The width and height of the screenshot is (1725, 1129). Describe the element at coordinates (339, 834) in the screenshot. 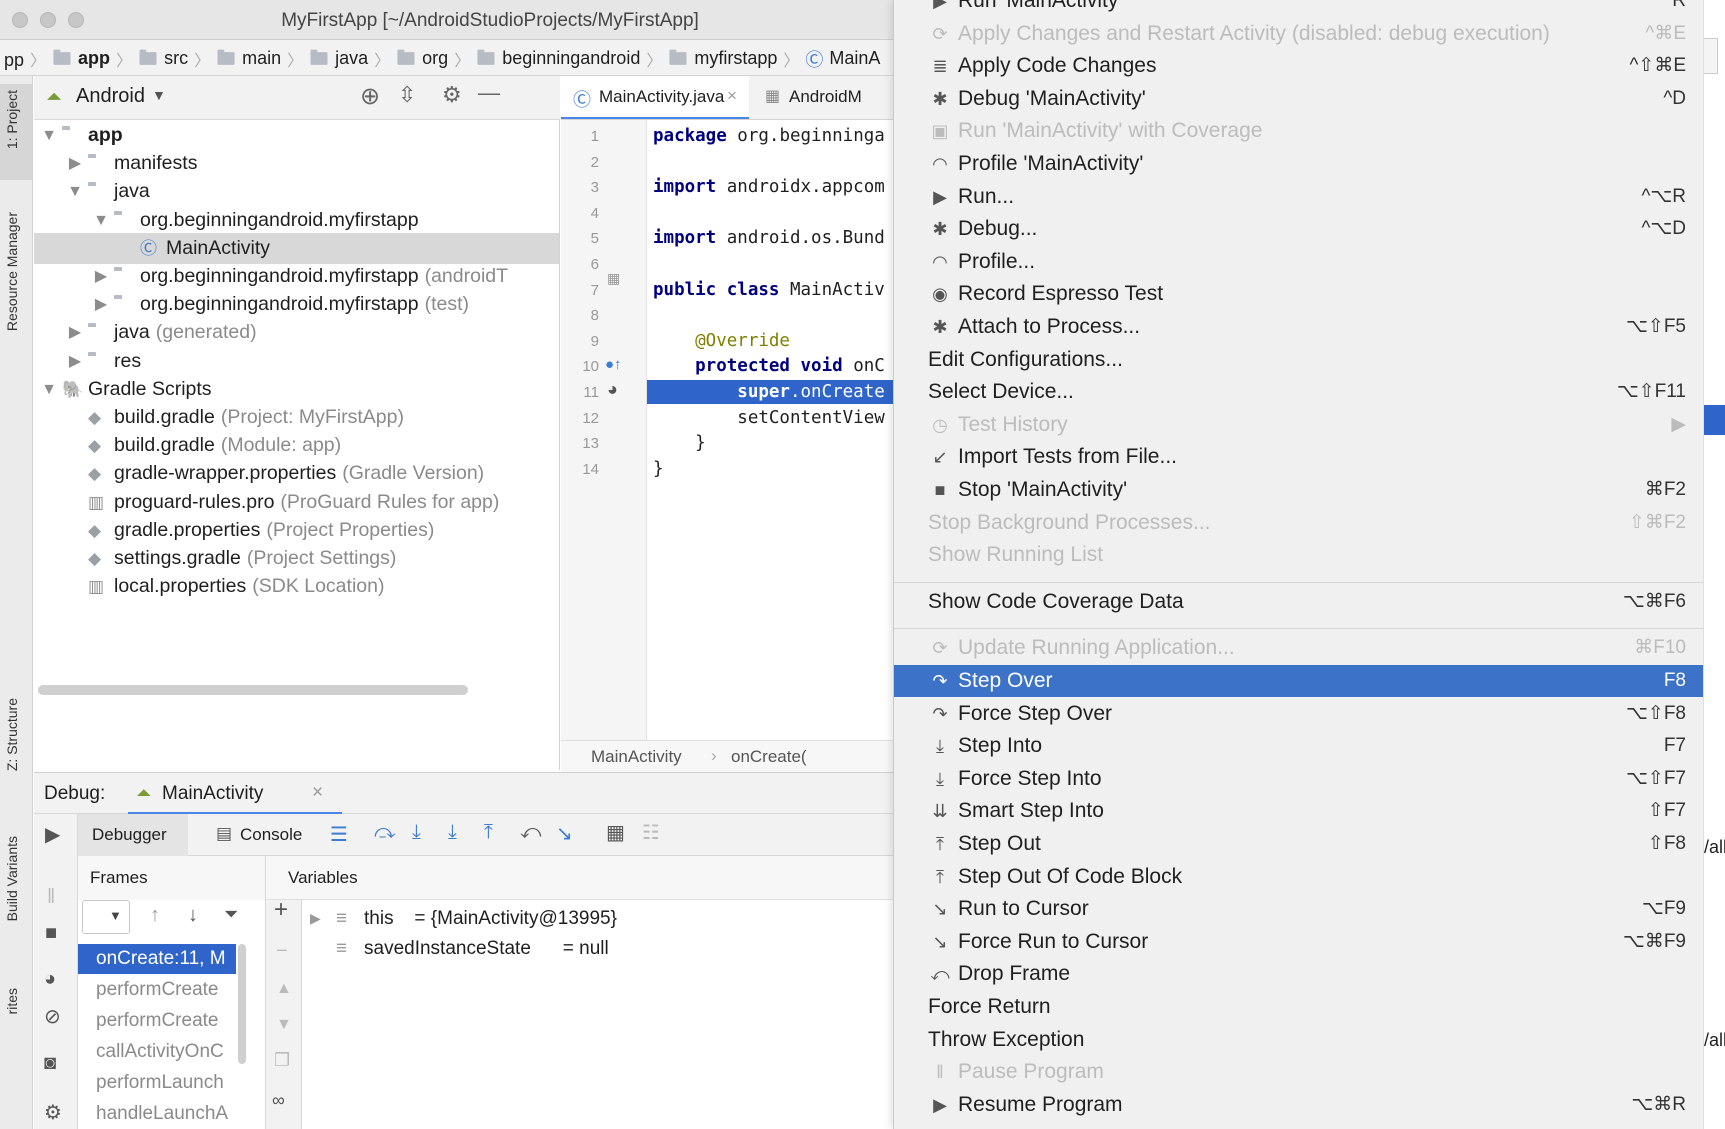

I see `menu-lines-icon: ☰` at that location.